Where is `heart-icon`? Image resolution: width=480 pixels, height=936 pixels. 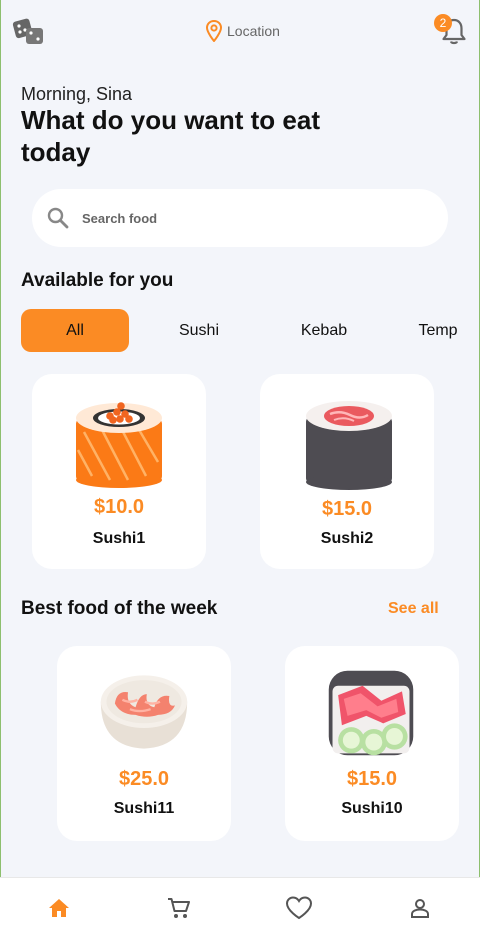
heart-icon is located at coordinates (299, 908).